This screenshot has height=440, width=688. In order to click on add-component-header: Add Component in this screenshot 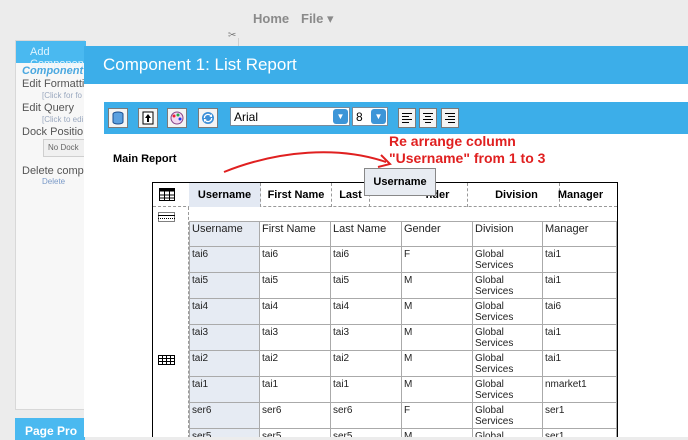, I will do `click(51, 55)`.